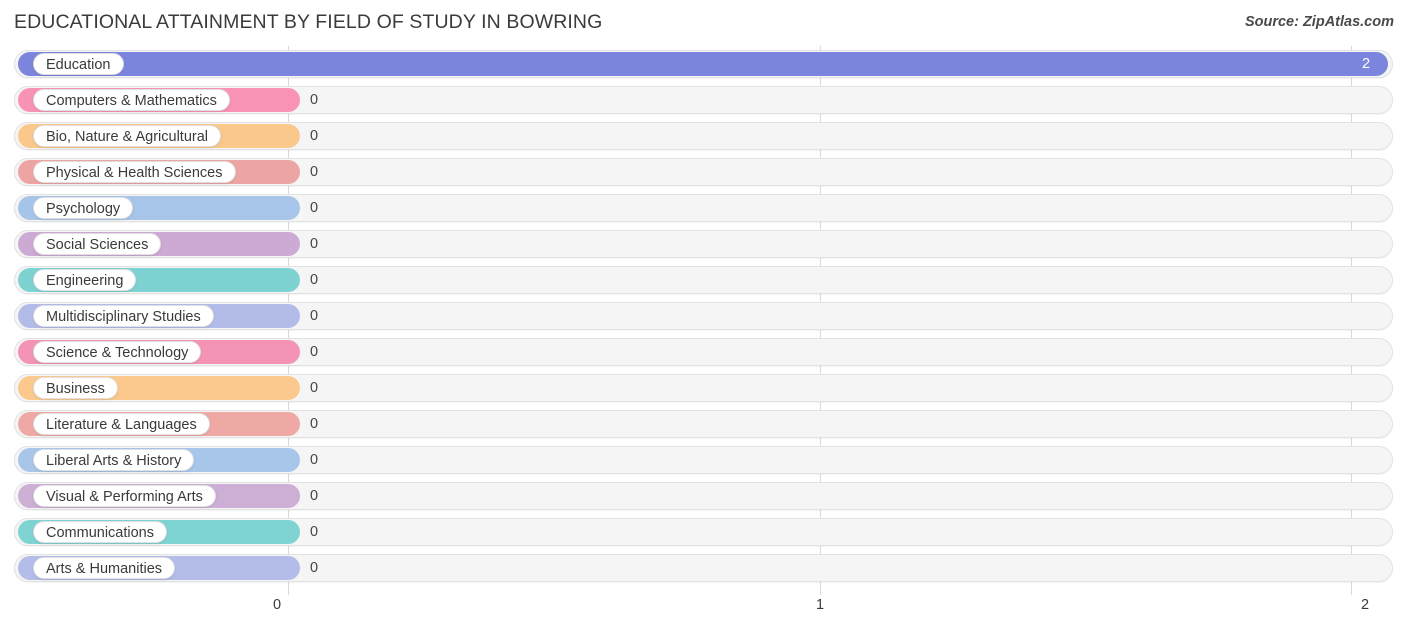 The width and height of the screenshot is (1406, 632). What do you see at coordinates (127, 136) in the screenshot?
I see `bar-category-label: Bio, Nature & Agricultural` at bounding box center [127, 136].